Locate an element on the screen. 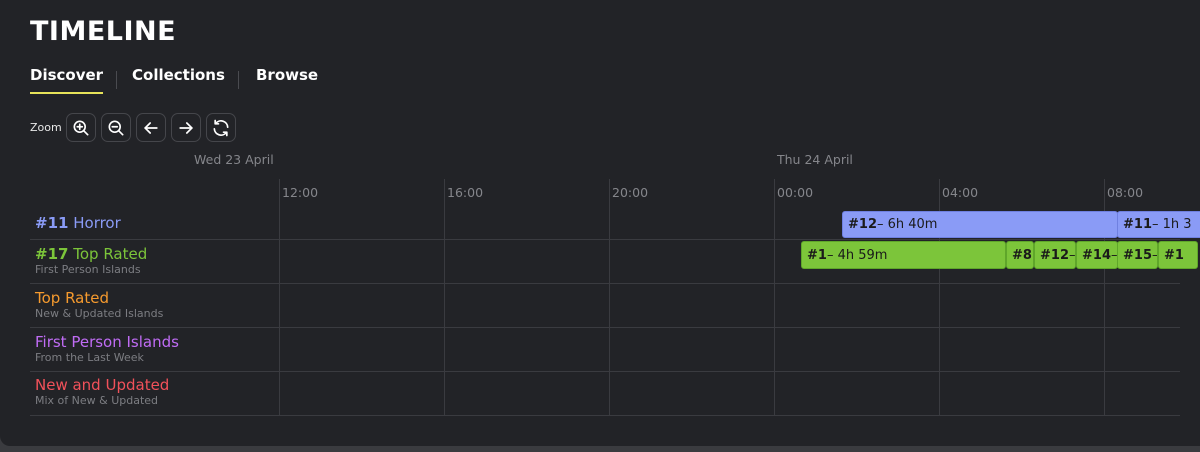 The image size is (1200, 452). arrow-left-icon is located at coordinates (151, 127).